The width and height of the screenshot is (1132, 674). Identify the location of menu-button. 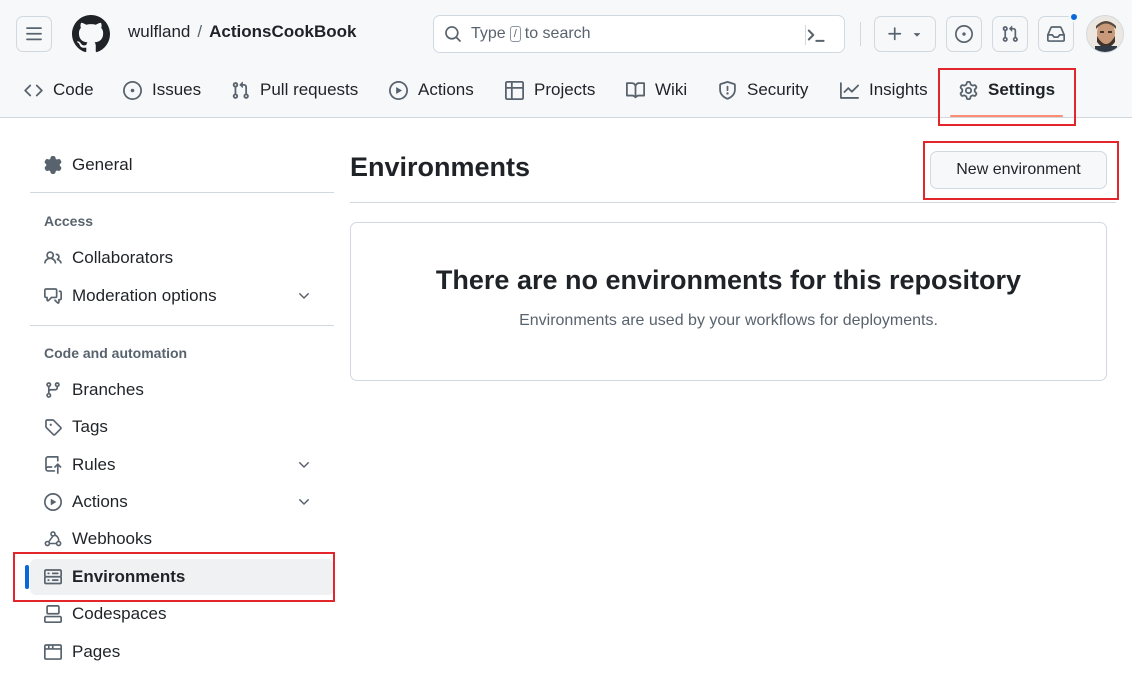
(34, 34).